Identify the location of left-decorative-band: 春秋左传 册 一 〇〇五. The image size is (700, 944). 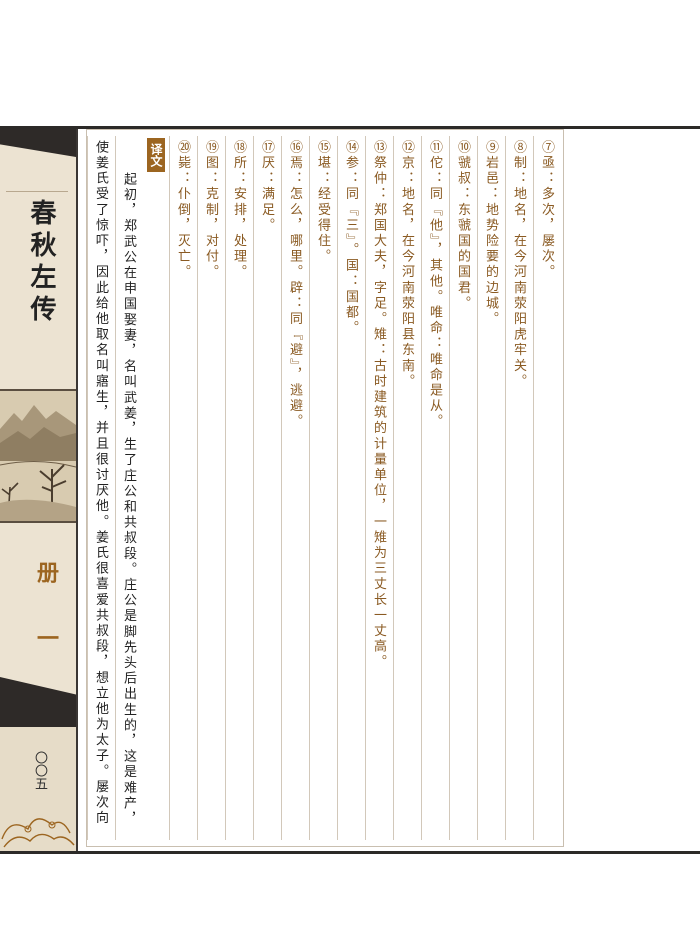
(39, 490).